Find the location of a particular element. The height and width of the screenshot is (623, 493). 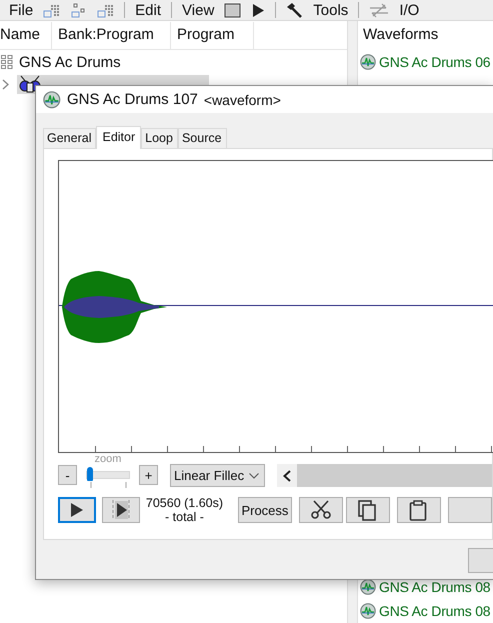

clipboard-icon is located at coordinates (419, 510).